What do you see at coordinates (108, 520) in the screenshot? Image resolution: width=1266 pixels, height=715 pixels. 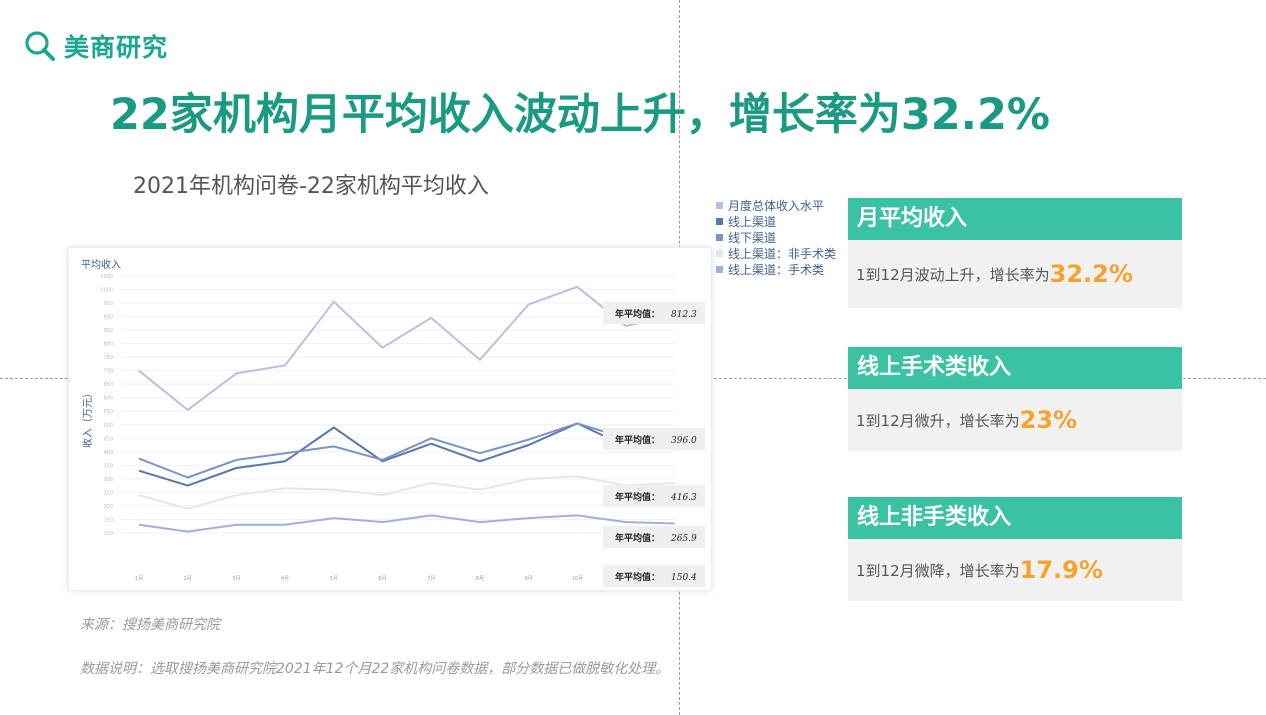 I see `y-tick-label: 150` at bounding box center [108, 520].